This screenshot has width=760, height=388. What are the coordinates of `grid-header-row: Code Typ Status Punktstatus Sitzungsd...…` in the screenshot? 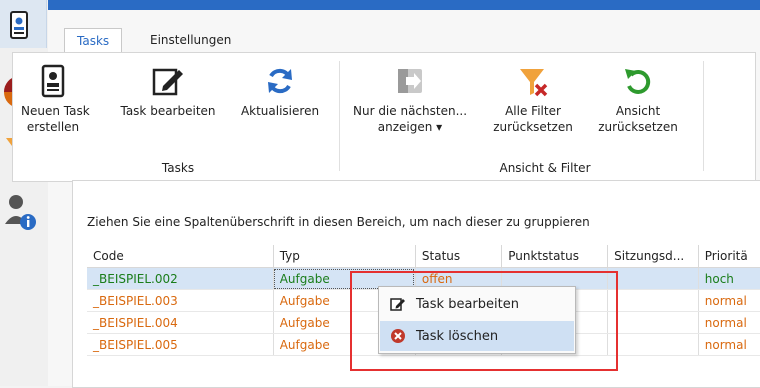 It's located at (423, 256).